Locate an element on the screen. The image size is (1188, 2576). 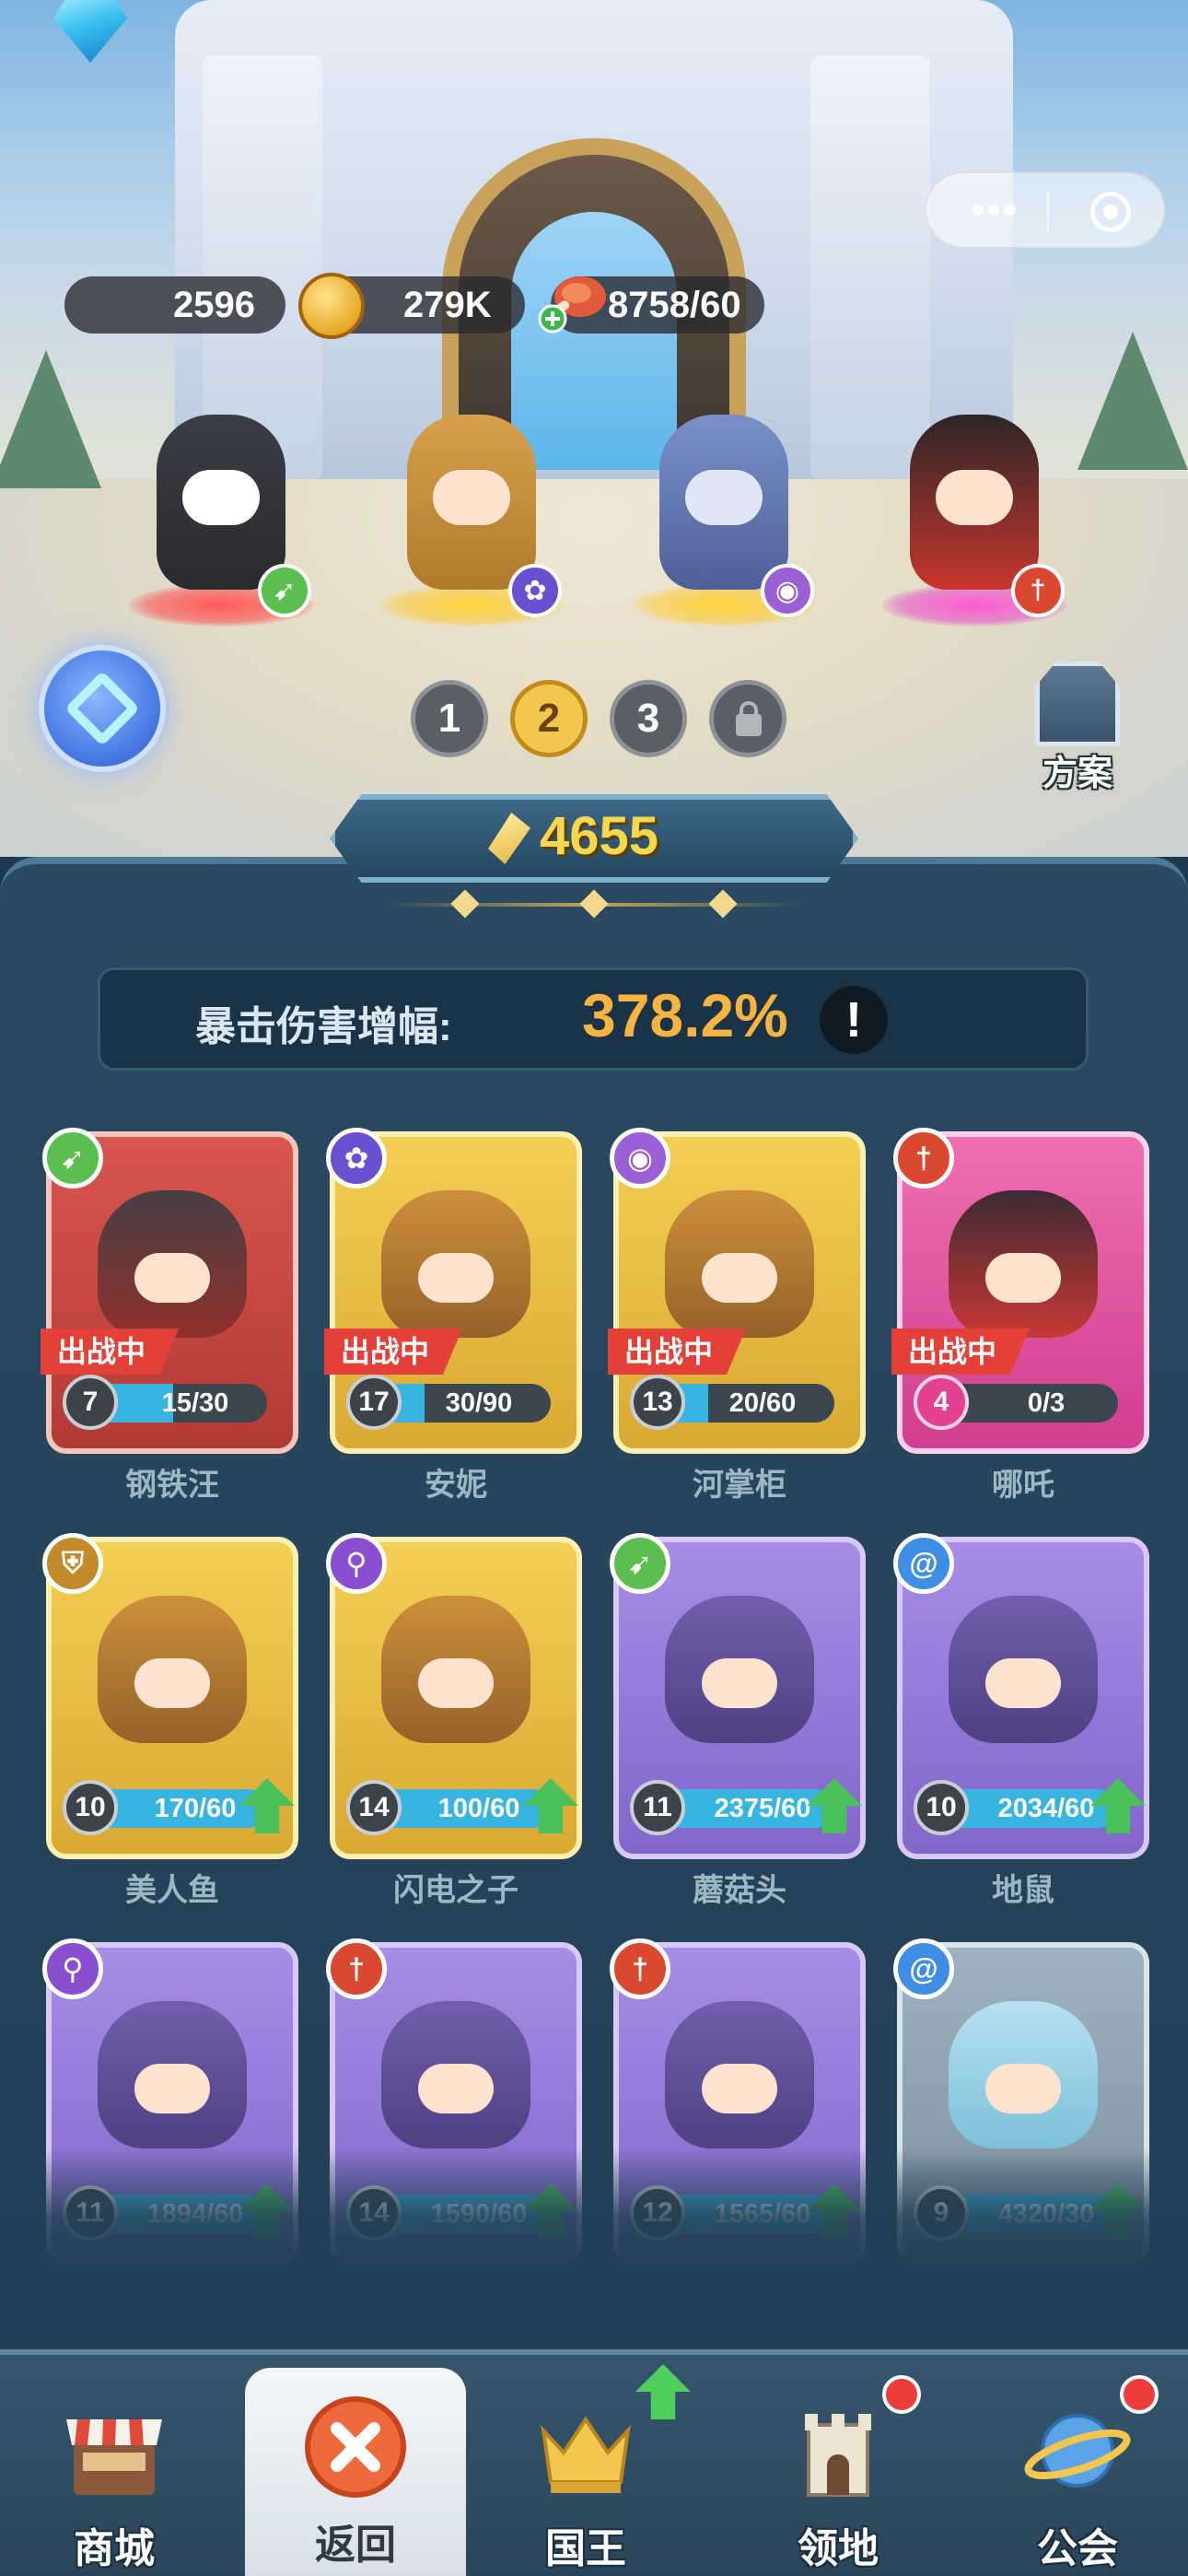
scene-hero-nezha: † is located at coordinates (974, 511).